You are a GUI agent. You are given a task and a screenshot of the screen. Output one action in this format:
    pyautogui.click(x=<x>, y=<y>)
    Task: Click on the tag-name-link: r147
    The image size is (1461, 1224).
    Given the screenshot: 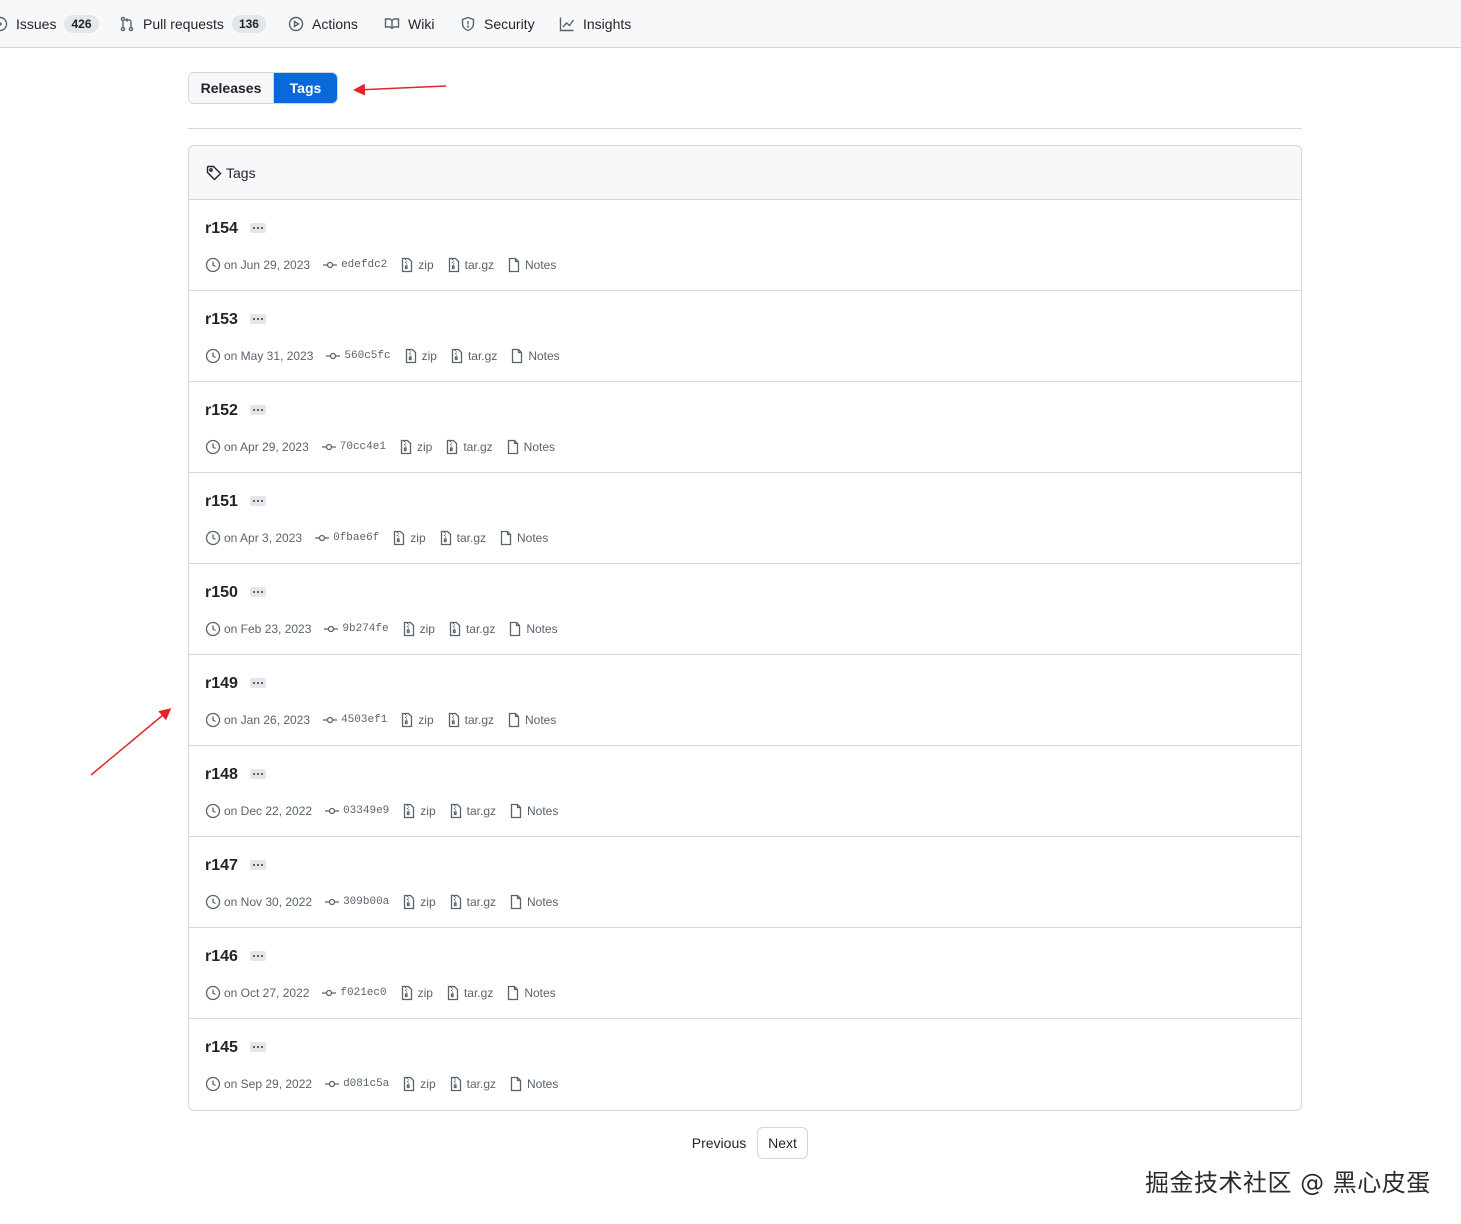 What is the action you would take?
    pyautogui.click(x=221, y=865)
    